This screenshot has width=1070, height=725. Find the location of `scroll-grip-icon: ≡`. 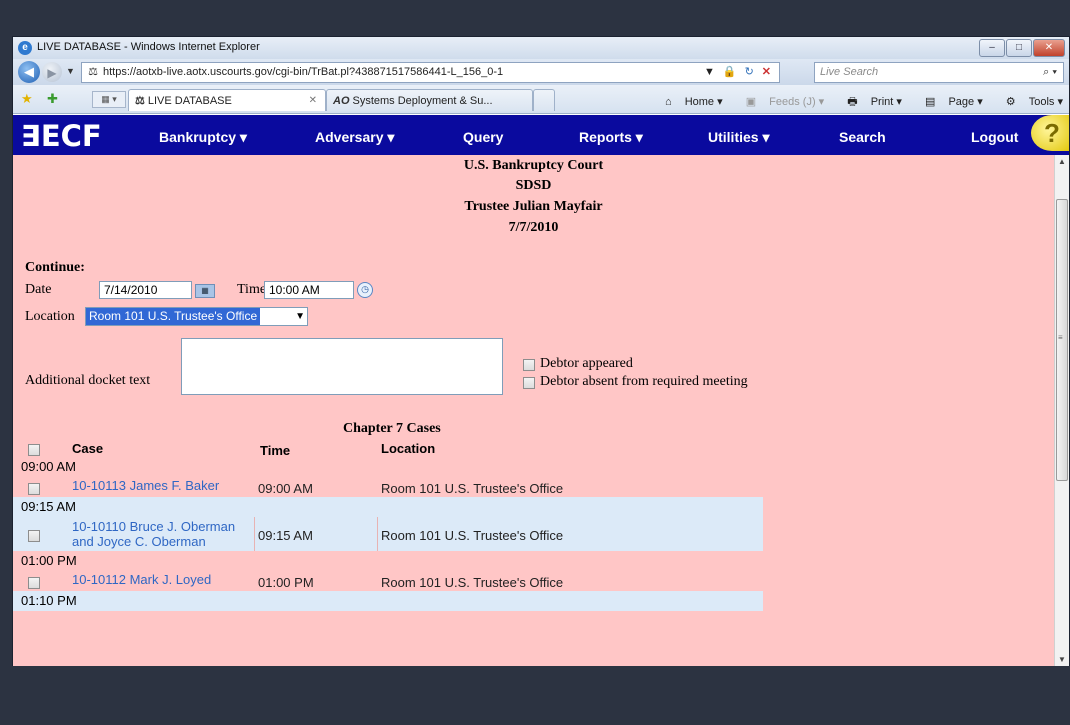

scroll-grip-icon: ≡ is located at coordinates (1060, 337).